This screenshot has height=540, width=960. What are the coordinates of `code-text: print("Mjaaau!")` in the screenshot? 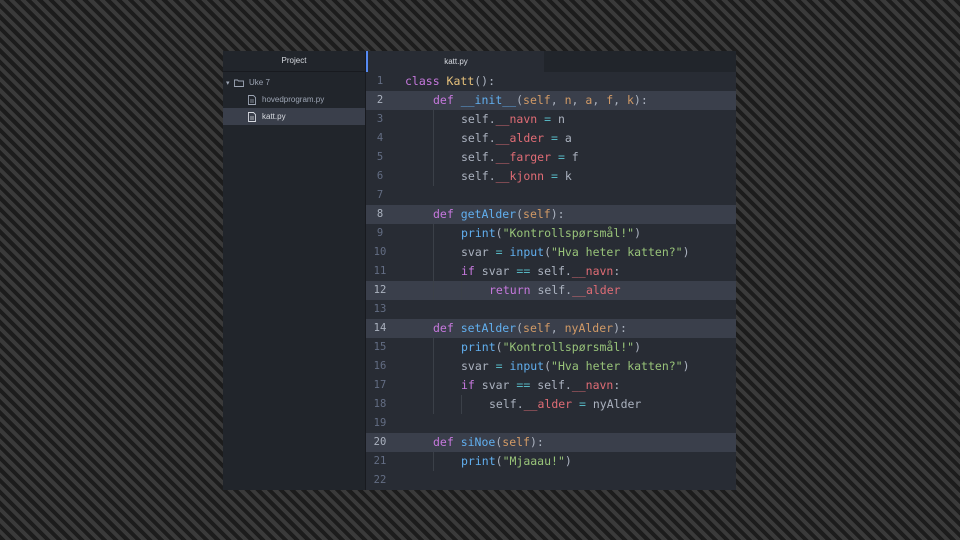 It's located at (516, 461).